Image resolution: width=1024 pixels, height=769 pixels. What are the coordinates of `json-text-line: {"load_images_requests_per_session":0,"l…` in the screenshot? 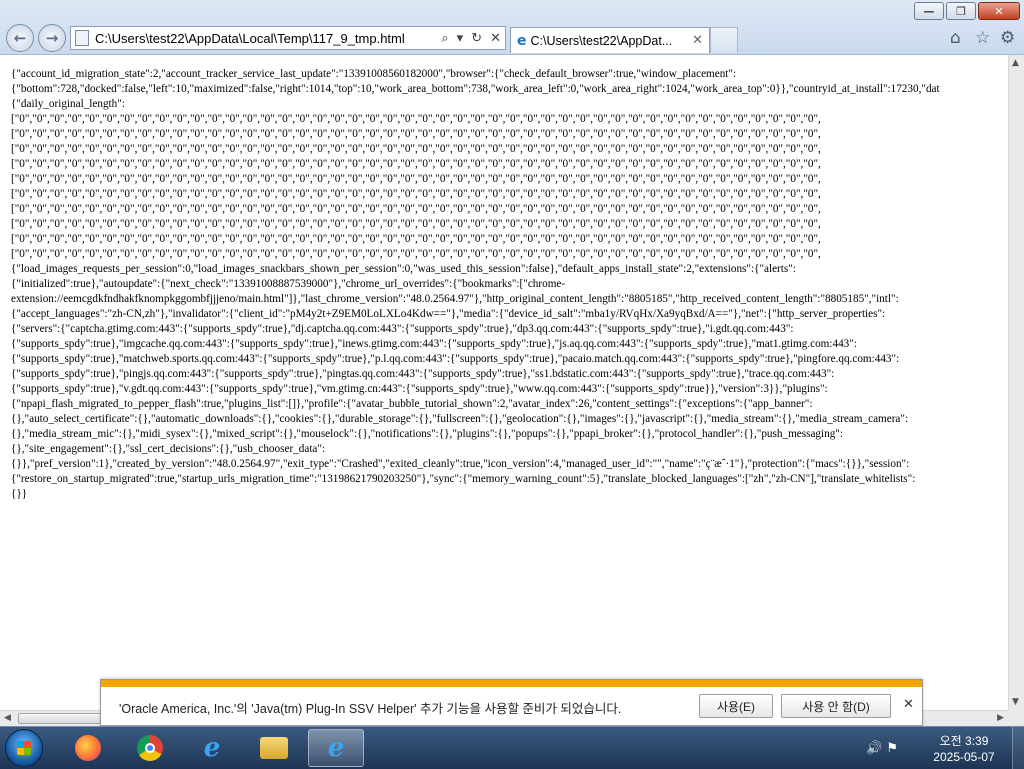 It's located at (403, 269).